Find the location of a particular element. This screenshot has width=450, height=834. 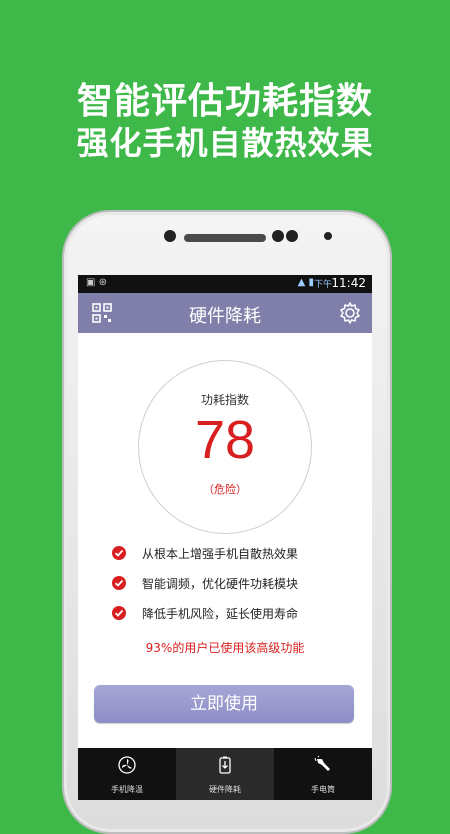

signal-icon: ▲ ▮ is located at coordinates (305, 282).